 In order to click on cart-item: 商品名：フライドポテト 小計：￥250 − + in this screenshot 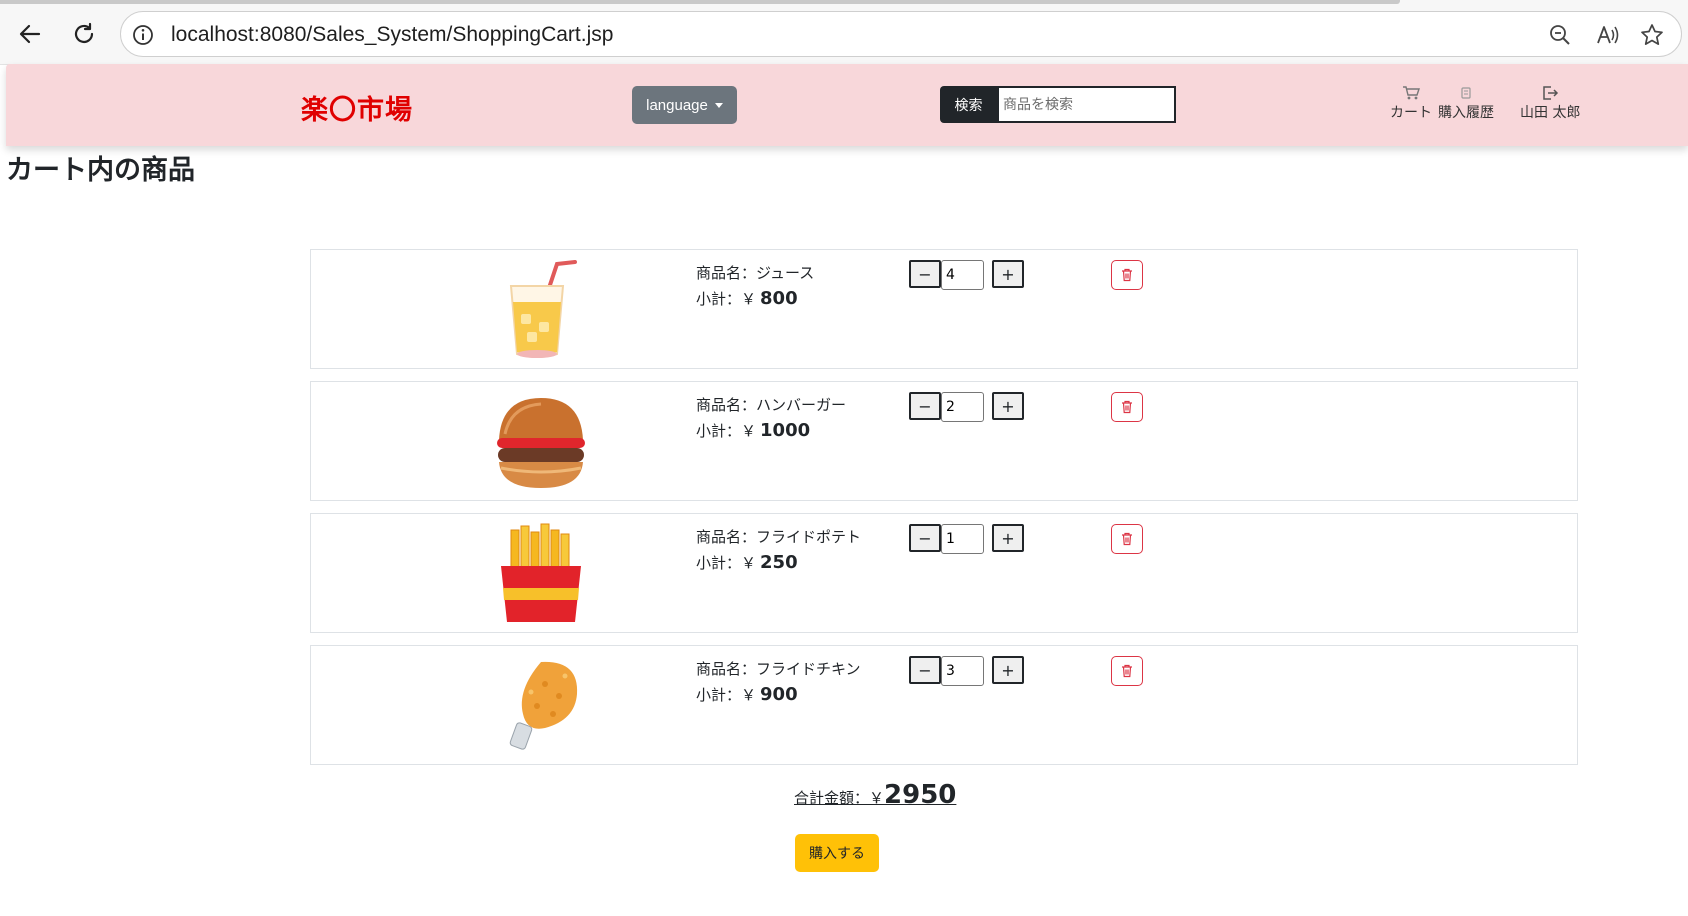, I will do `click(944, 573)`.